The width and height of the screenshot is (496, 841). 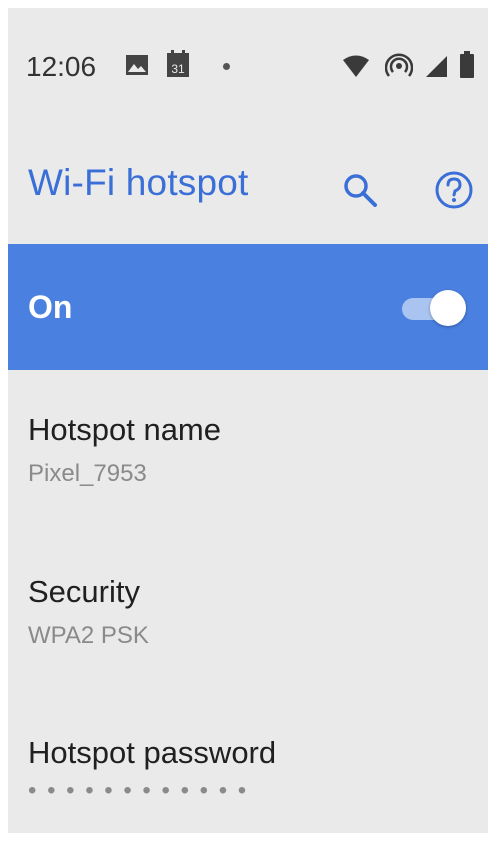 What do you see at coordinates (138, 182) in the screenshot?
I see `page-title: Wi-Fi hotspot` at bounding box center [138, 182].